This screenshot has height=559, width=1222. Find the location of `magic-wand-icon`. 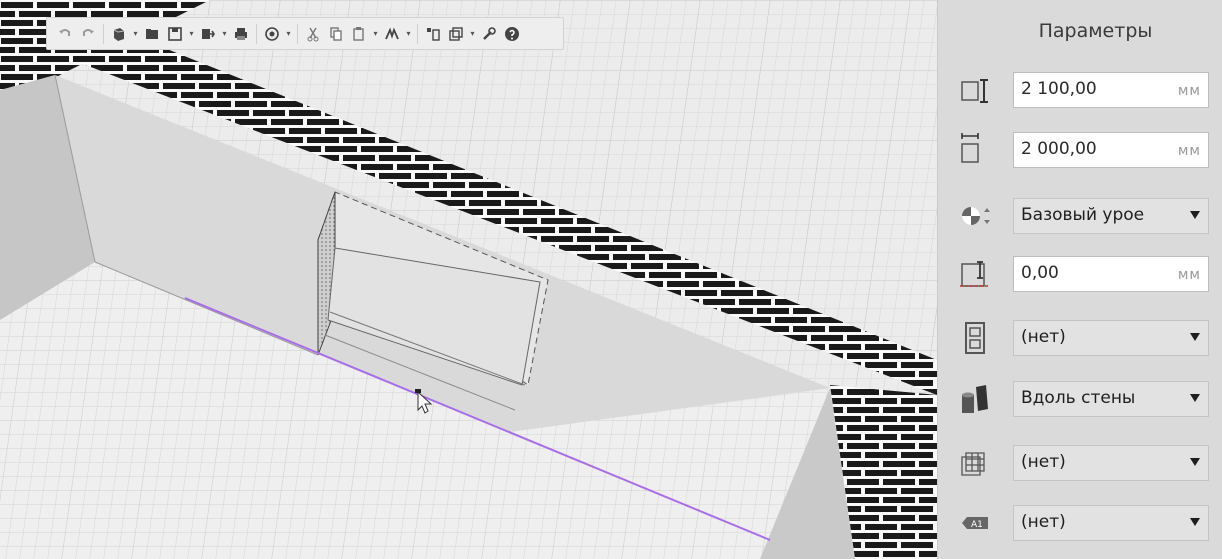

magic-wand-icon is located at coordinates (392, 34).